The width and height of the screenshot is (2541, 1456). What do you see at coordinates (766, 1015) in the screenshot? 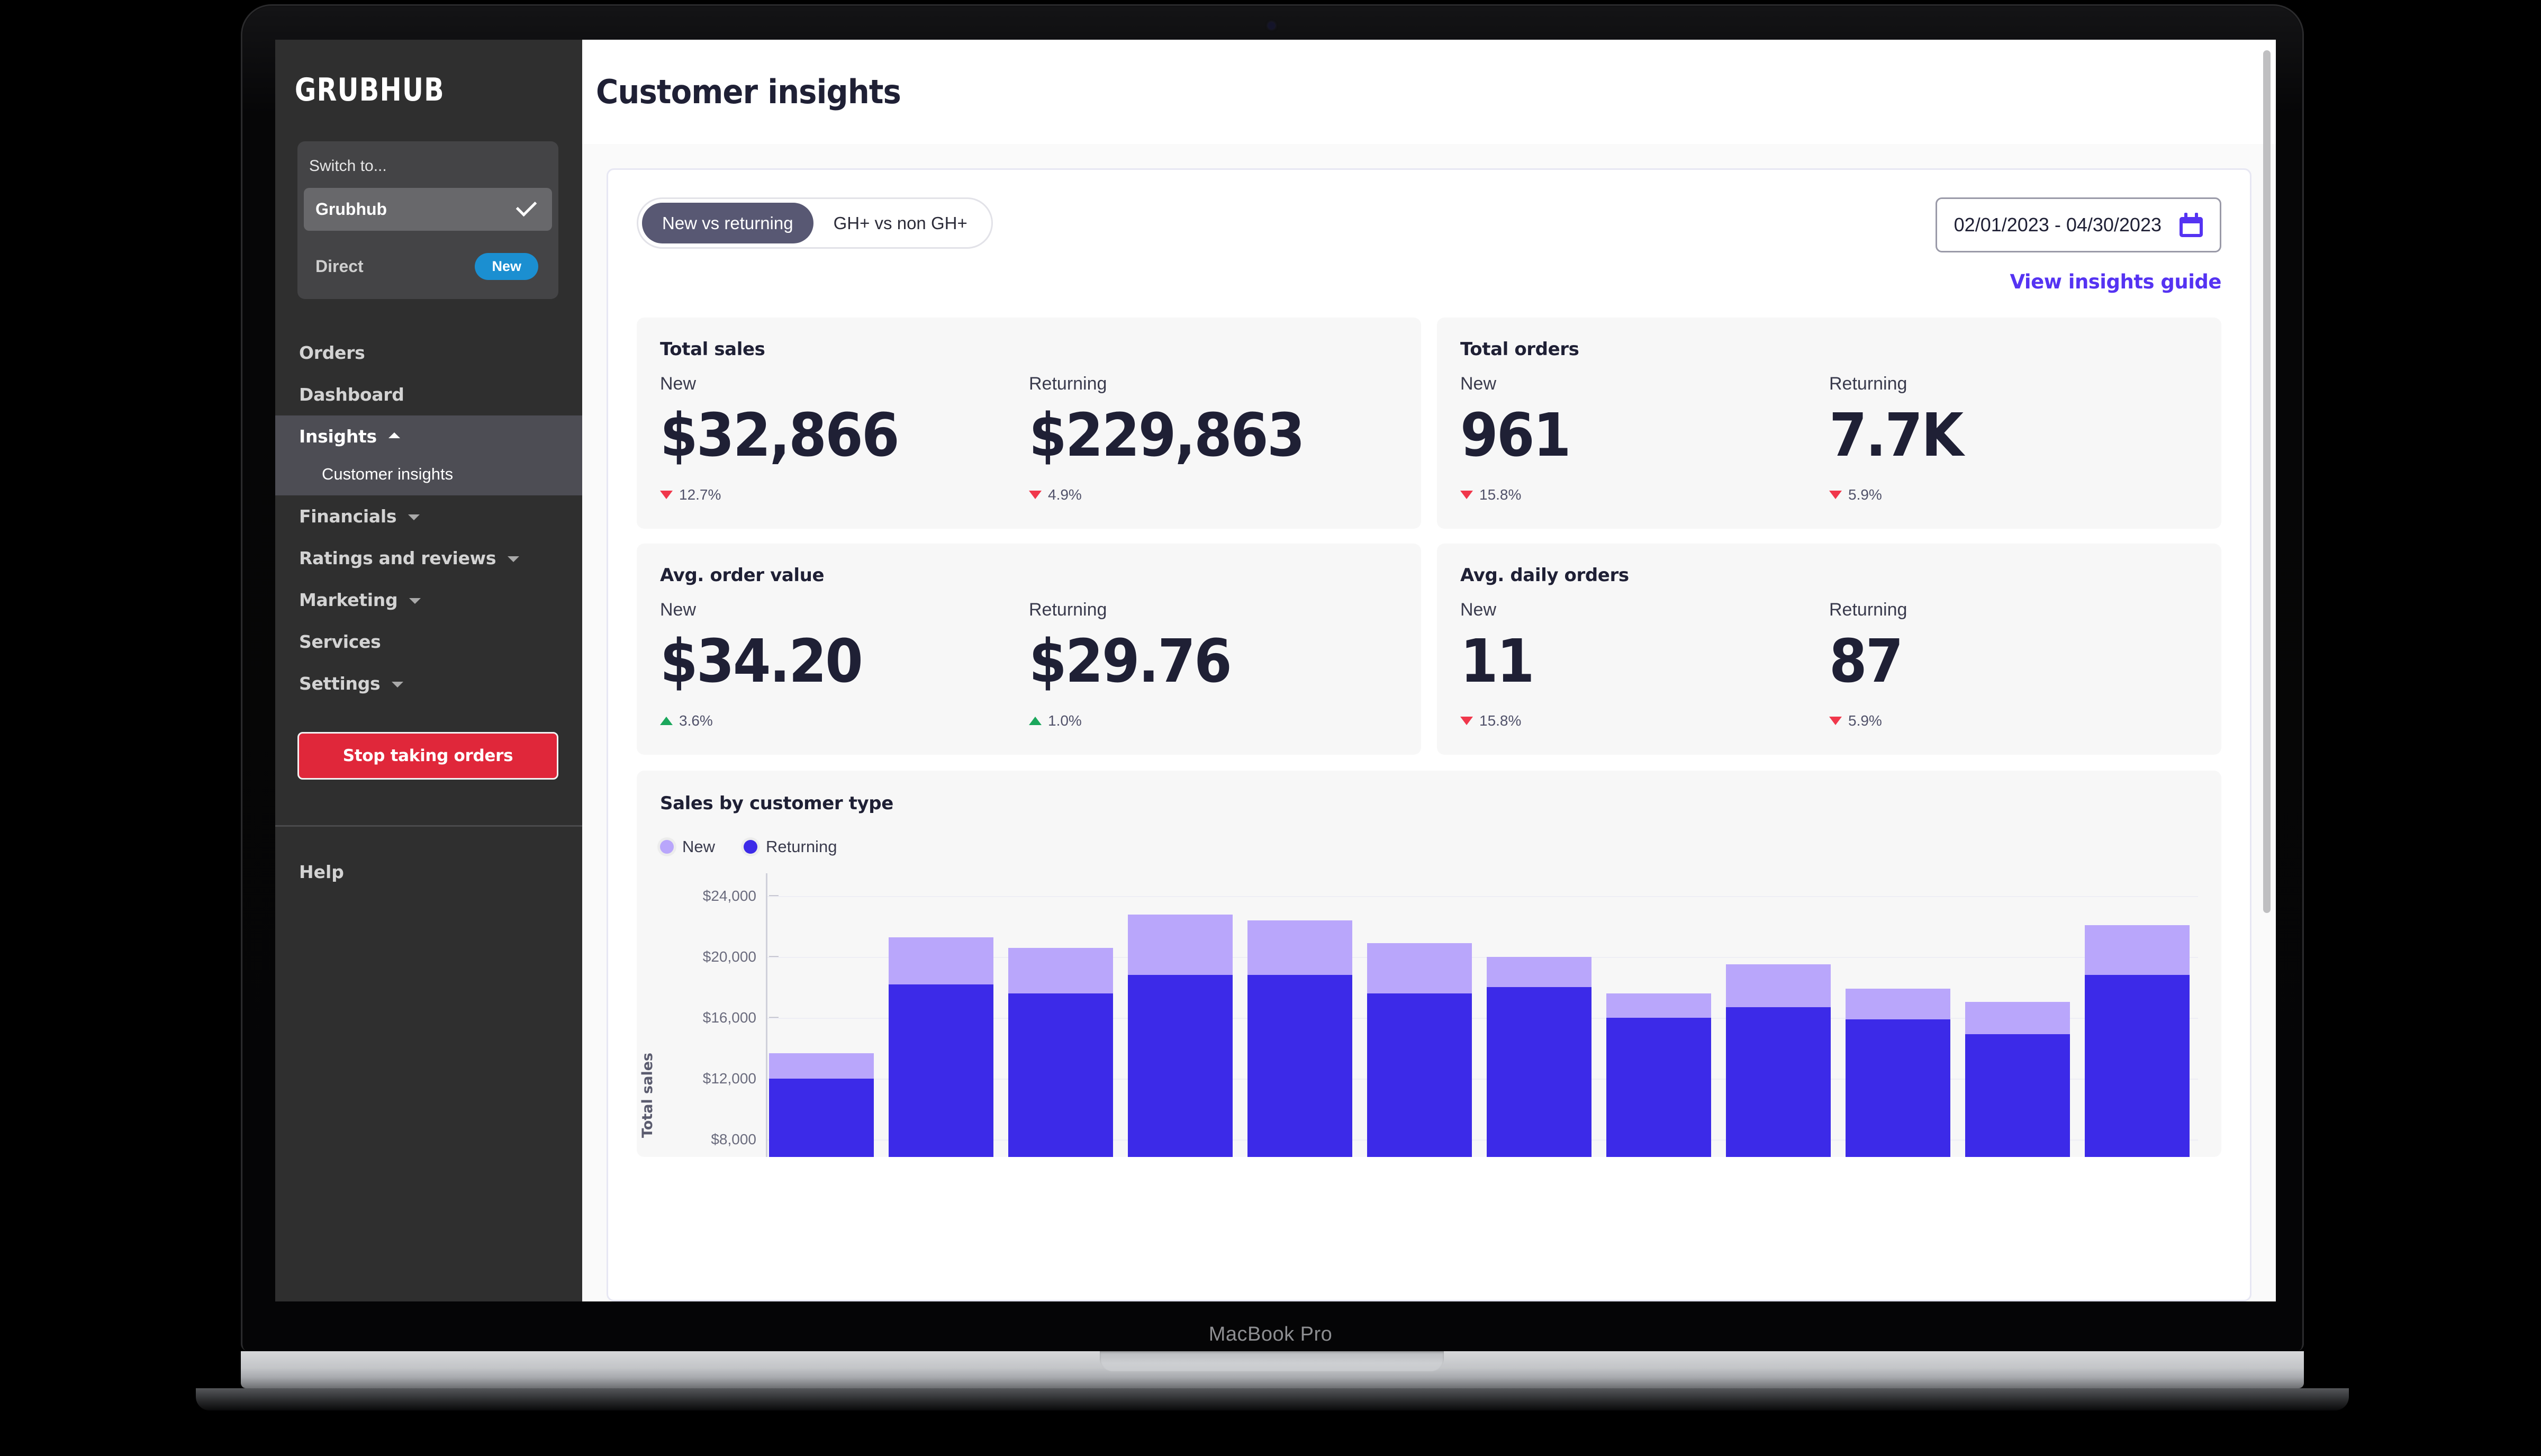
I see `chart-y-axis-line` at bounding box center [766, 1015].